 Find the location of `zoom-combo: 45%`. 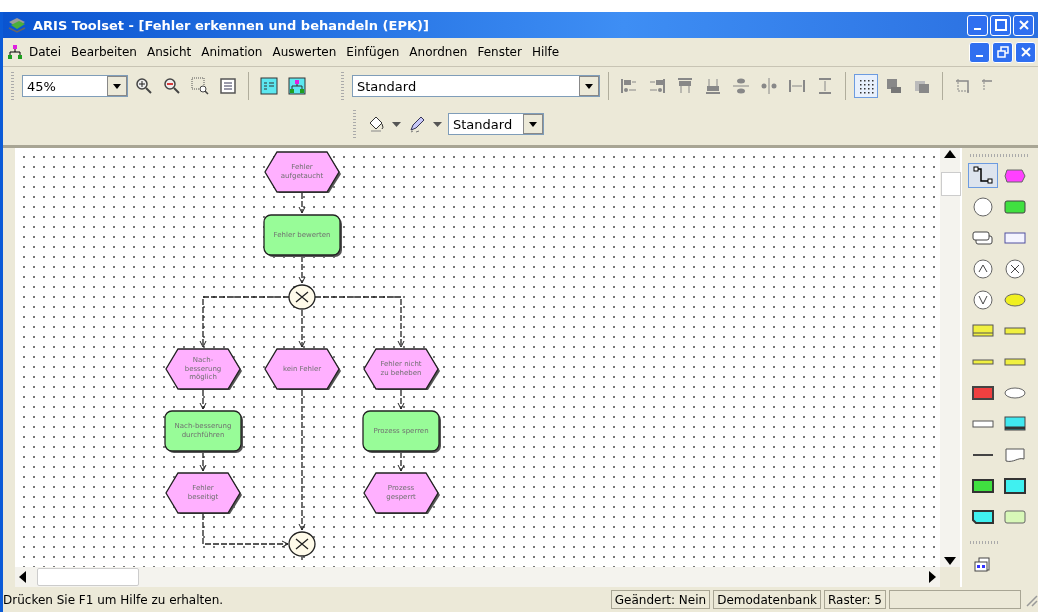

zoom-combo: 45% is located at coordinates (75, 86).